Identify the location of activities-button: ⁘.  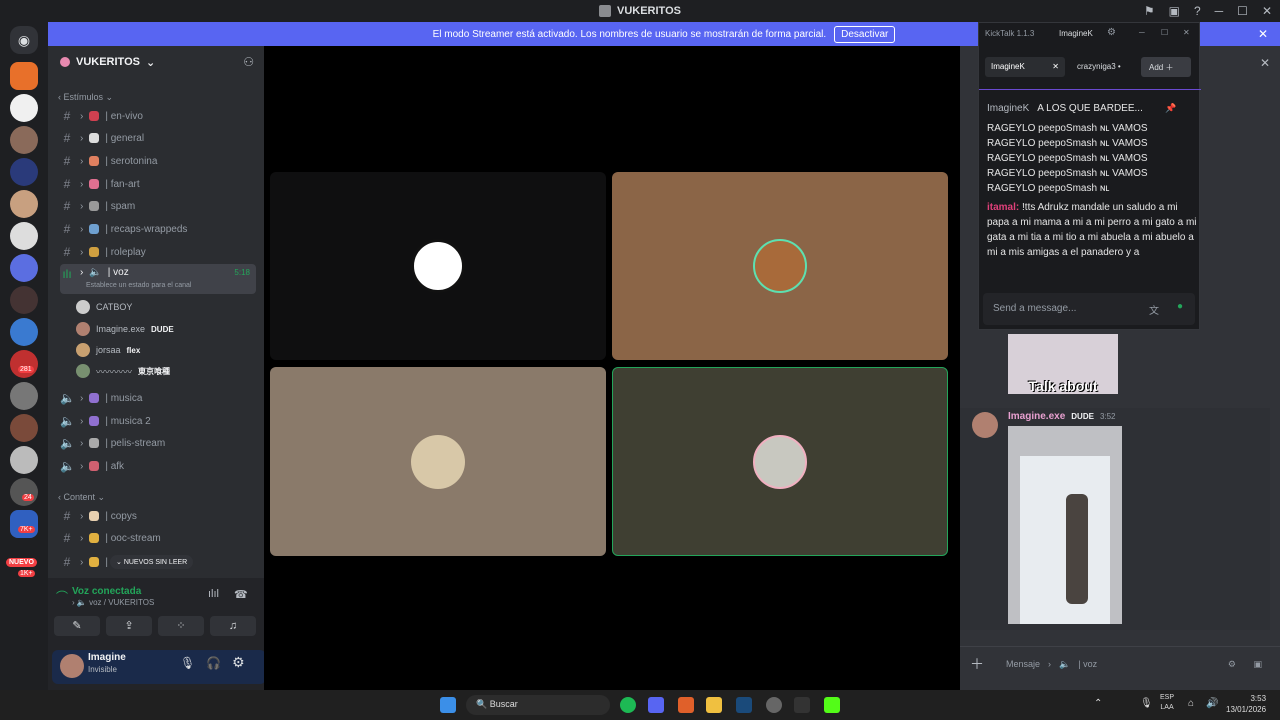
(181, 626).